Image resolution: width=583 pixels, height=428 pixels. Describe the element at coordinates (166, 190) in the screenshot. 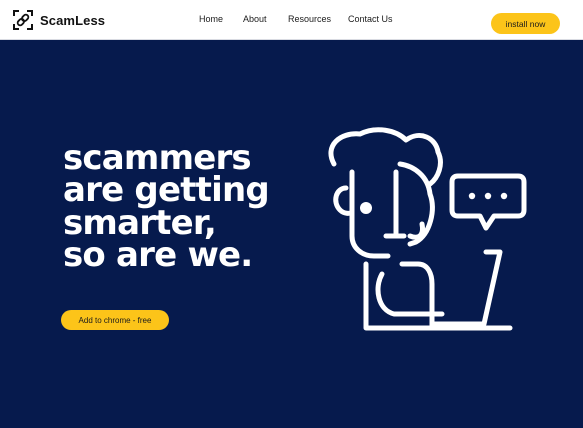

I see `headline-line: are getting` at that location.